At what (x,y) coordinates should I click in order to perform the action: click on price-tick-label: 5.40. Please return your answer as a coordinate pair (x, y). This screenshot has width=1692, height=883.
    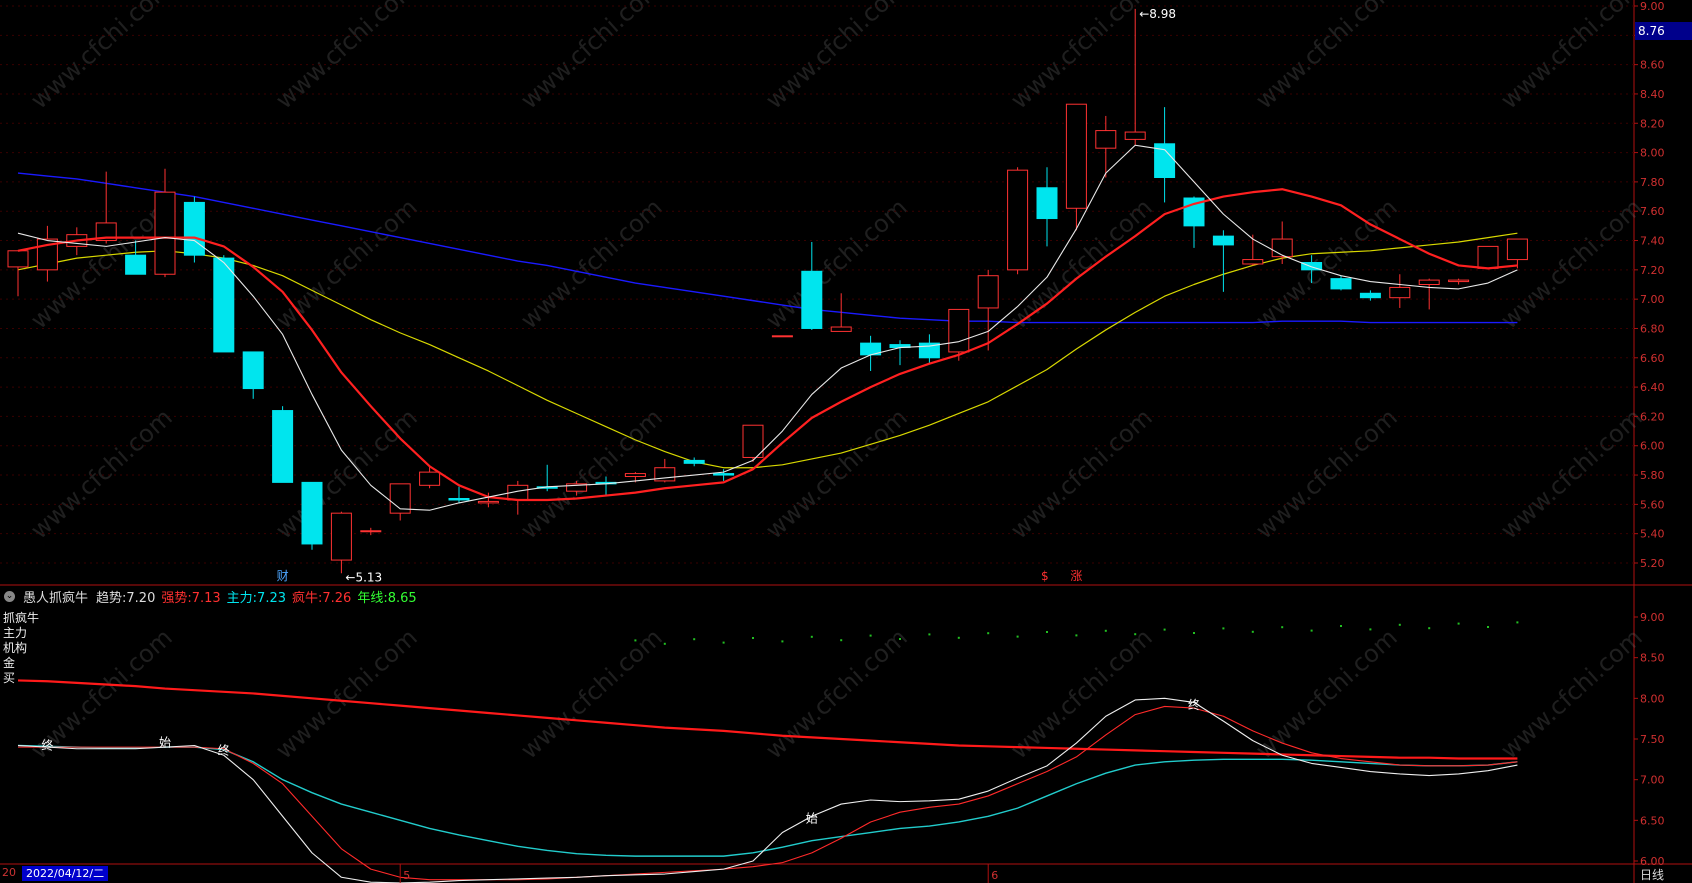
    Looking at the image, I should click on (1652, 534).